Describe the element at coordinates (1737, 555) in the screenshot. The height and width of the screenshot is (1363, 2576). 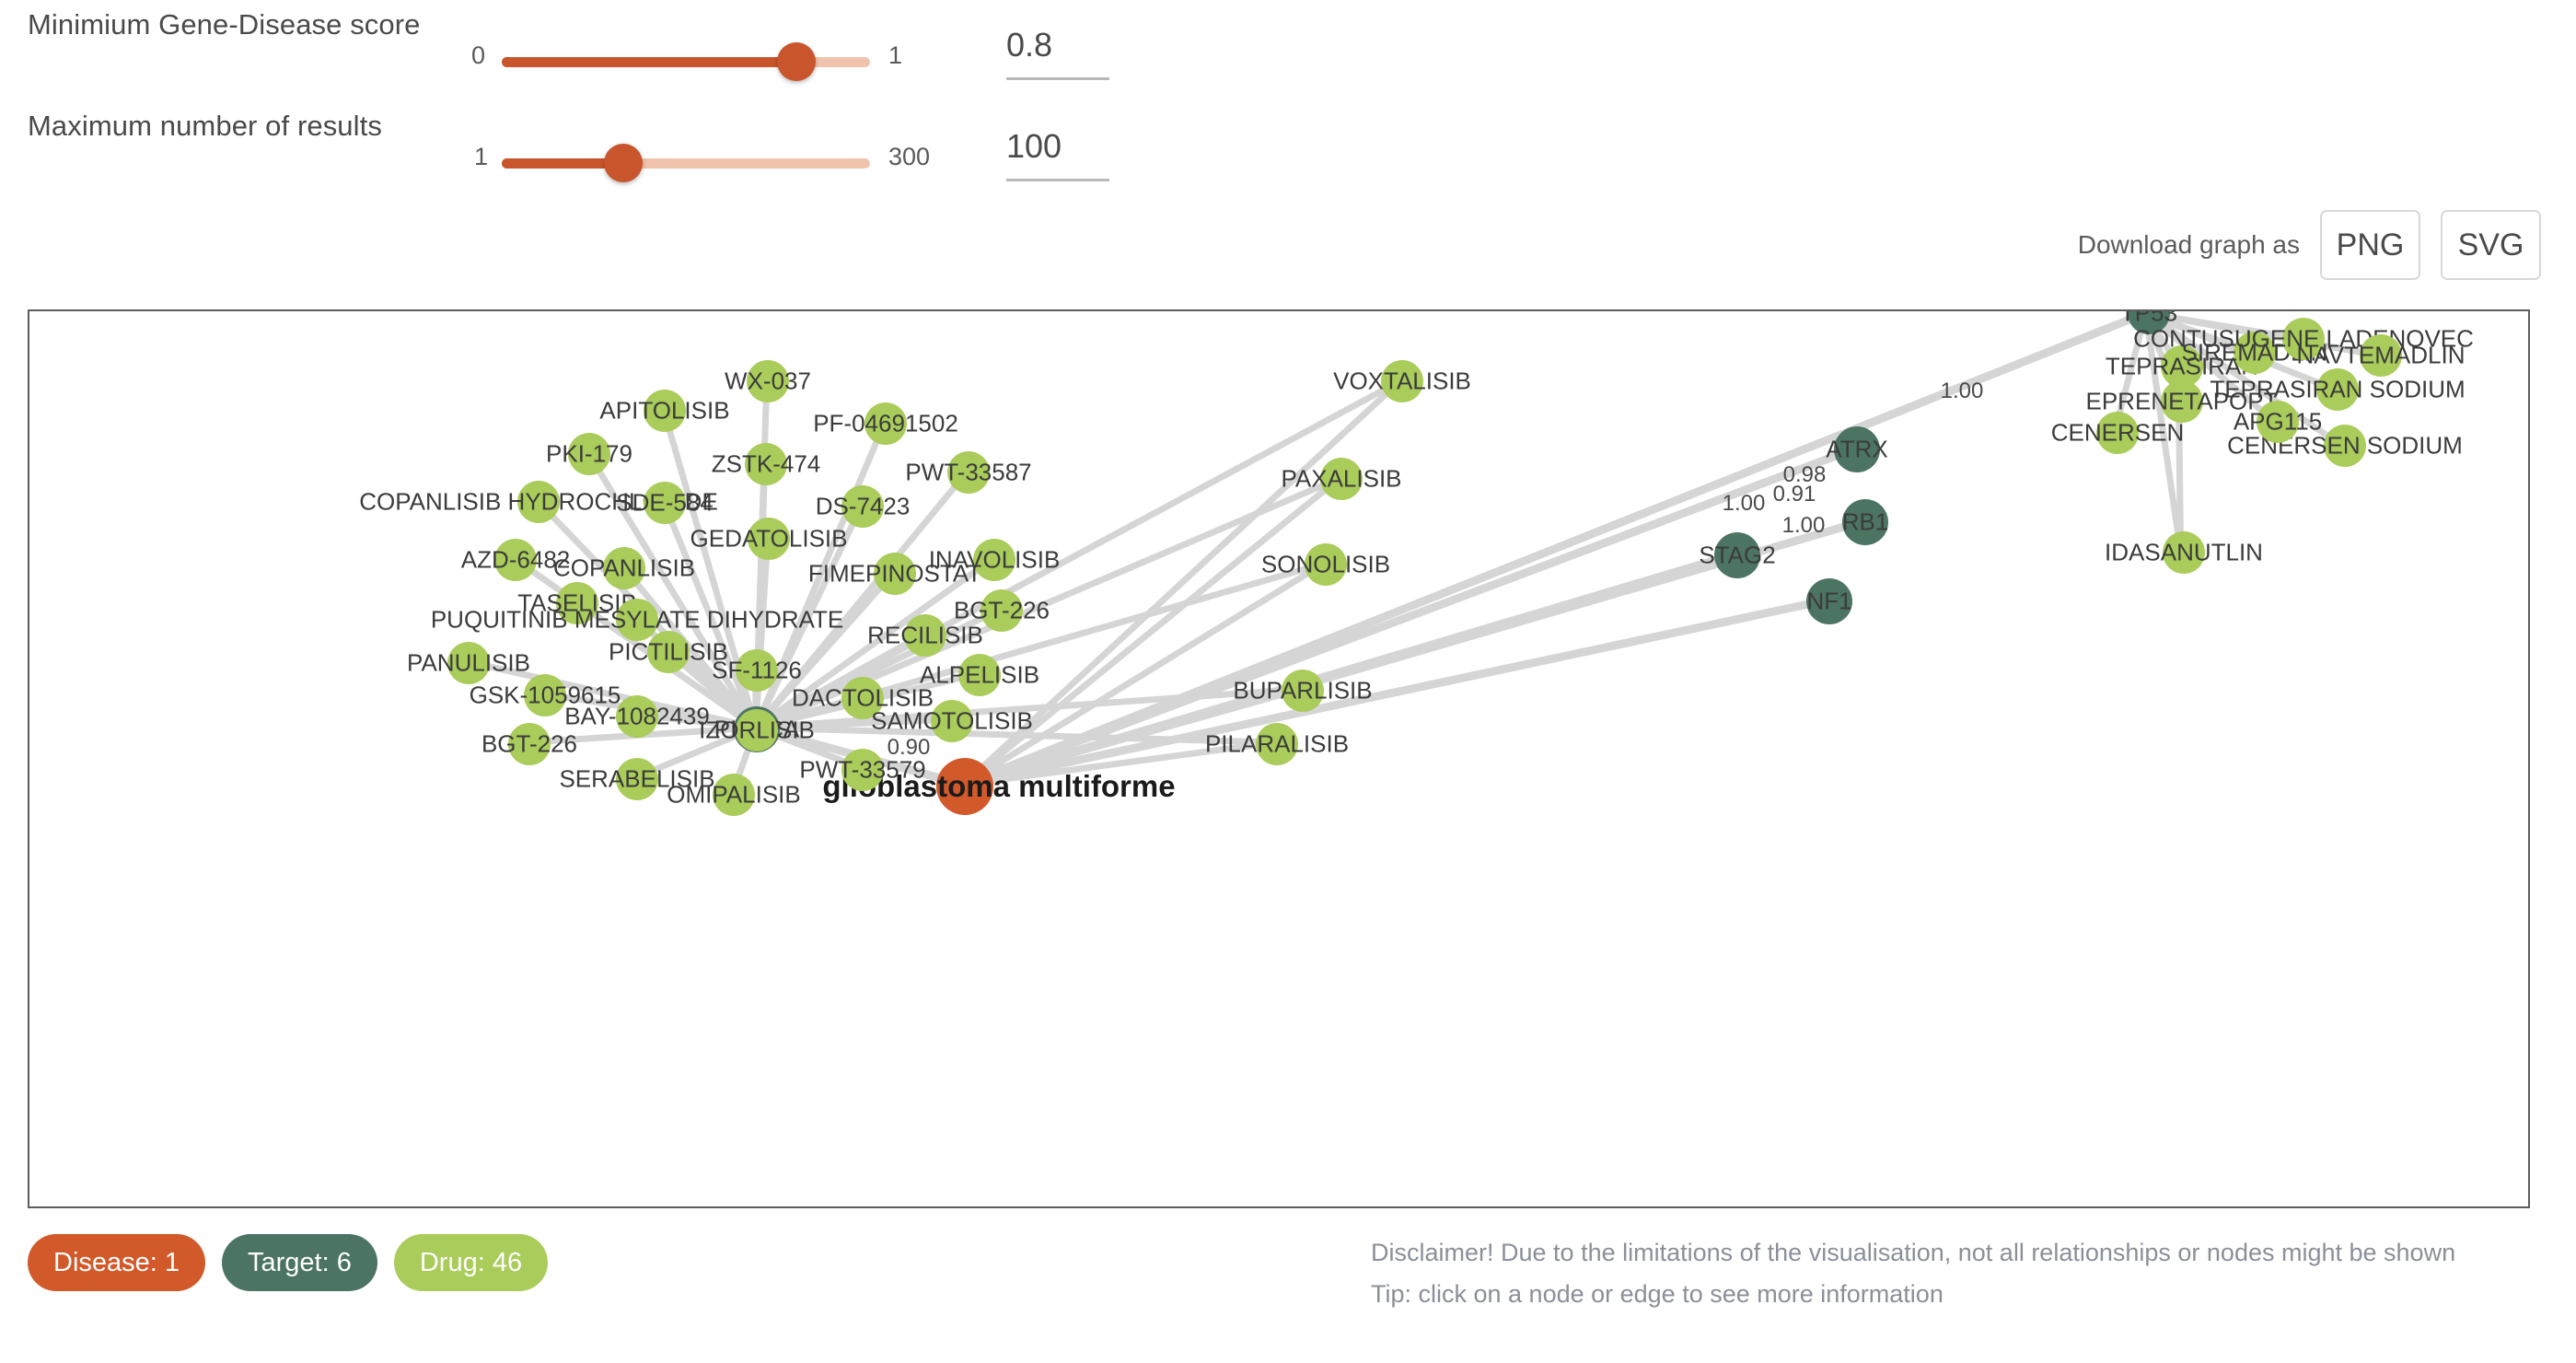
I see `graph-node-stag2` at that location.